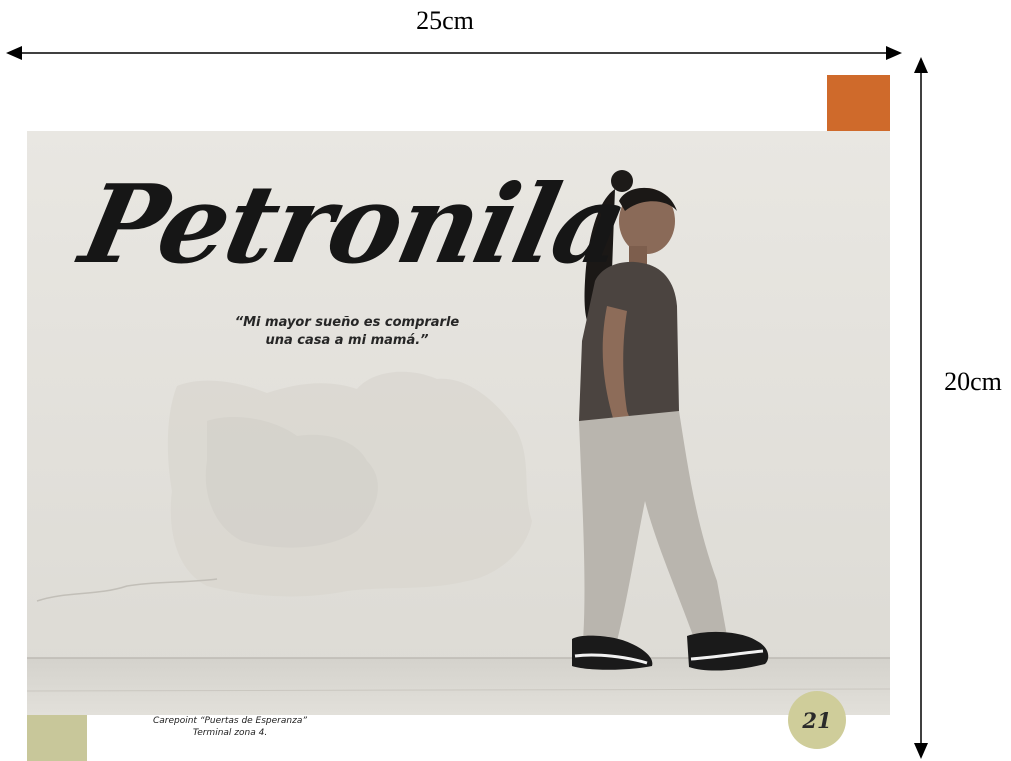 The height and width of the screenshot is (761, 1011). Describe the element at coordinates (817, 720) in the screenshot. I see `page-number-badge: 21` at that location.